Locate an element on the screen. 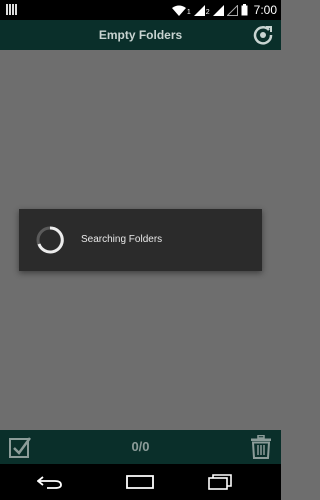 The width and height of the screenshot is (320, 500). app-bar: Empty Folders is located at coordinates (140, 35).